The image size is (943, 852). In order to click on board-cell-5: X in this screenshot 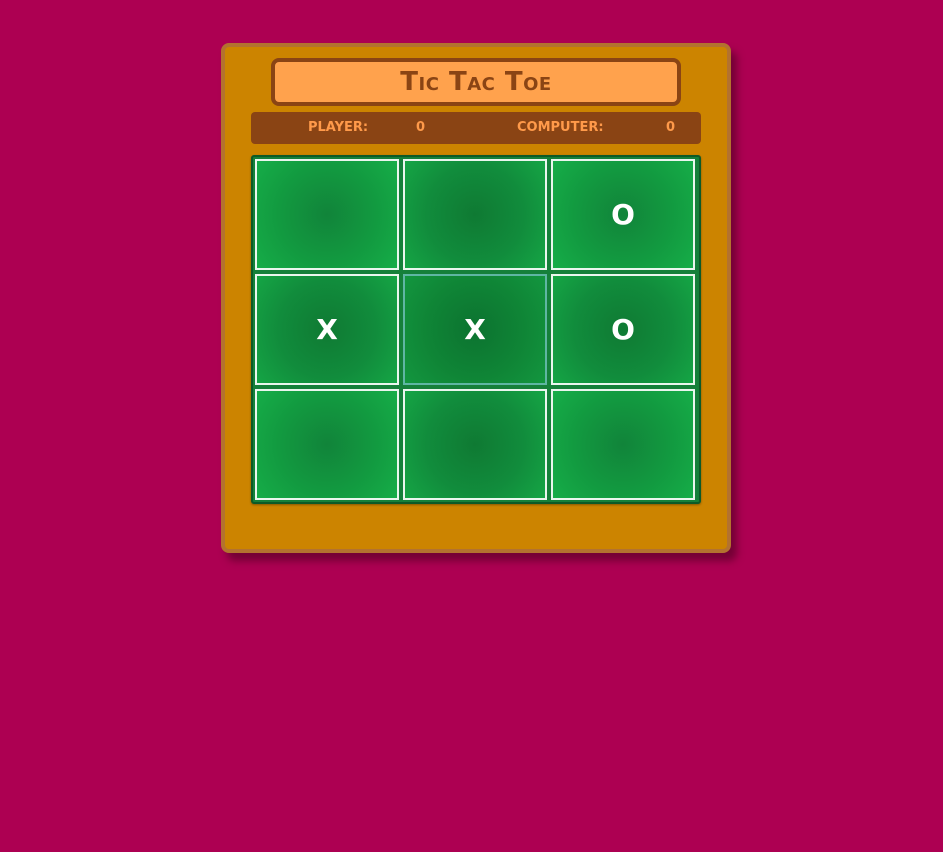, I will do `click(475, 329)`.